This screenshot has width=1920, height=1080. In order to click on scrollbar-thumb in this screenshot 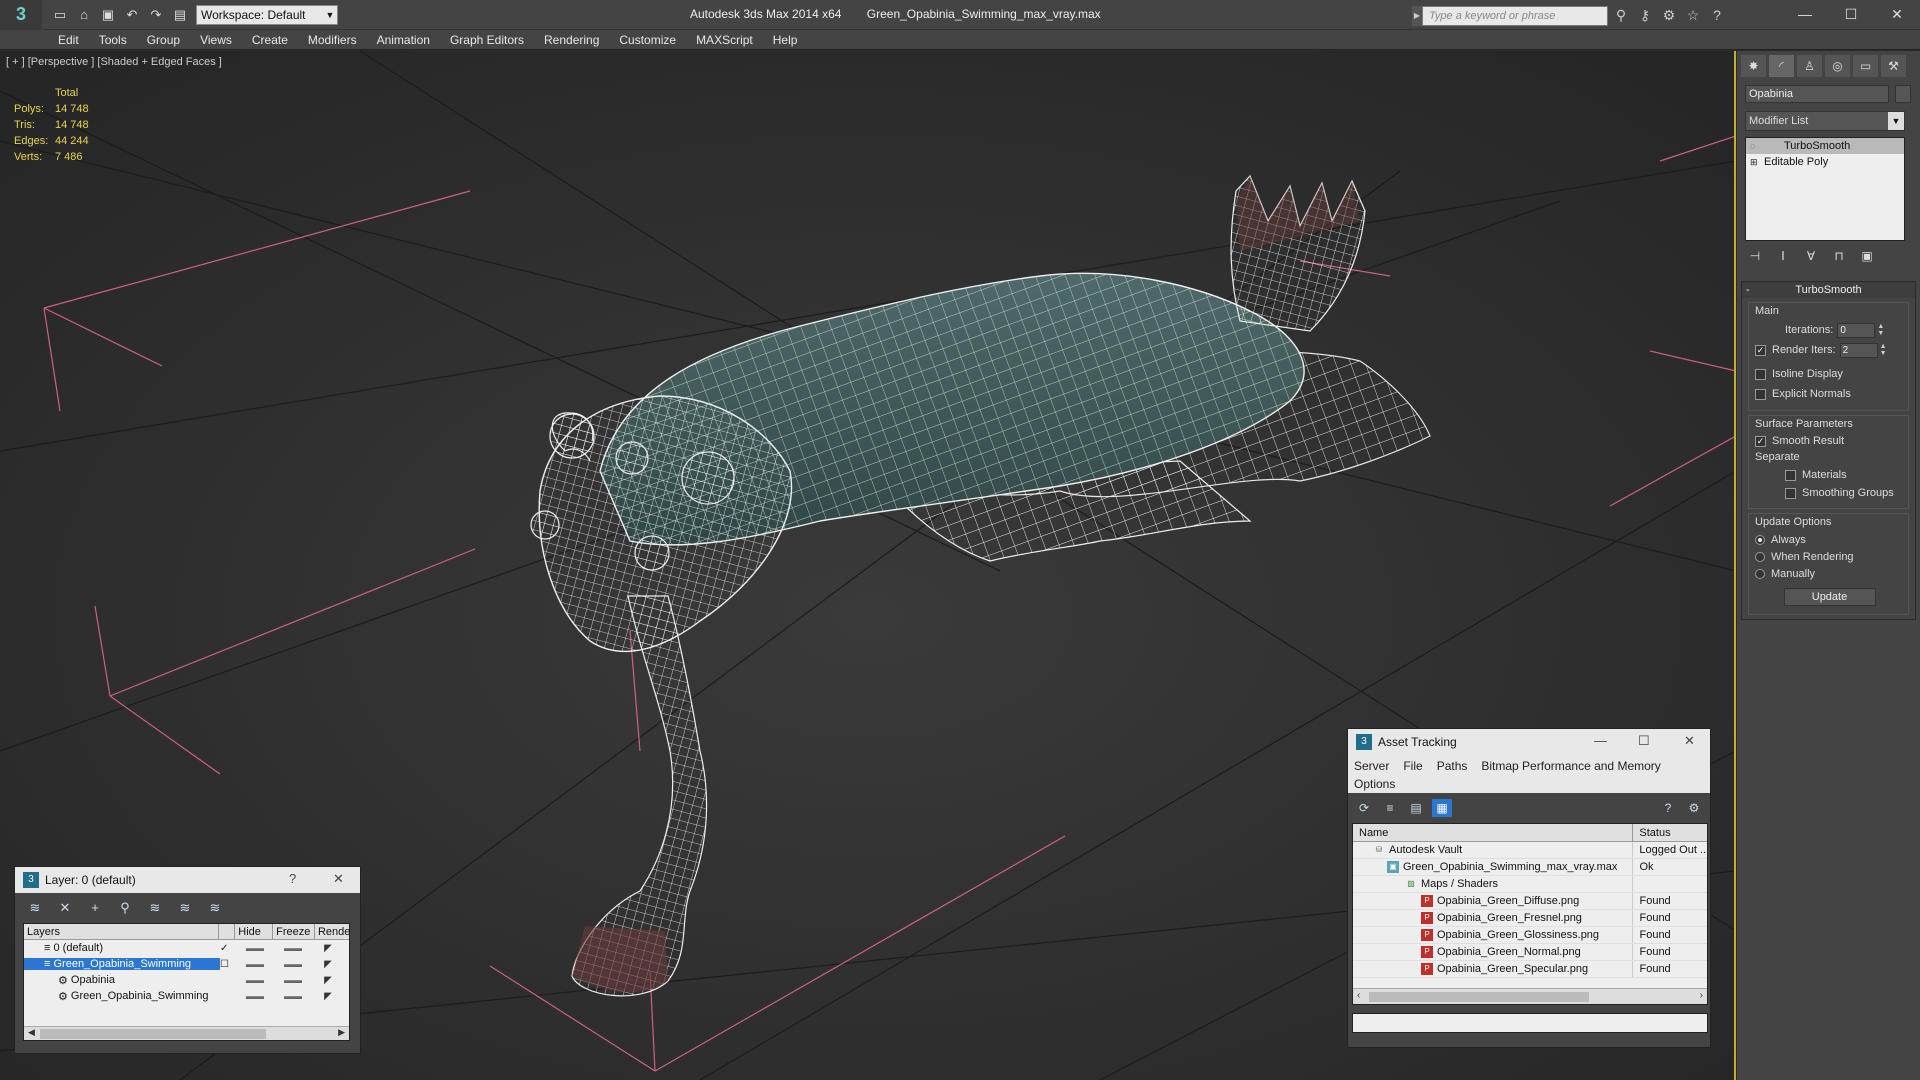, I will do `click(153, 1034)`.